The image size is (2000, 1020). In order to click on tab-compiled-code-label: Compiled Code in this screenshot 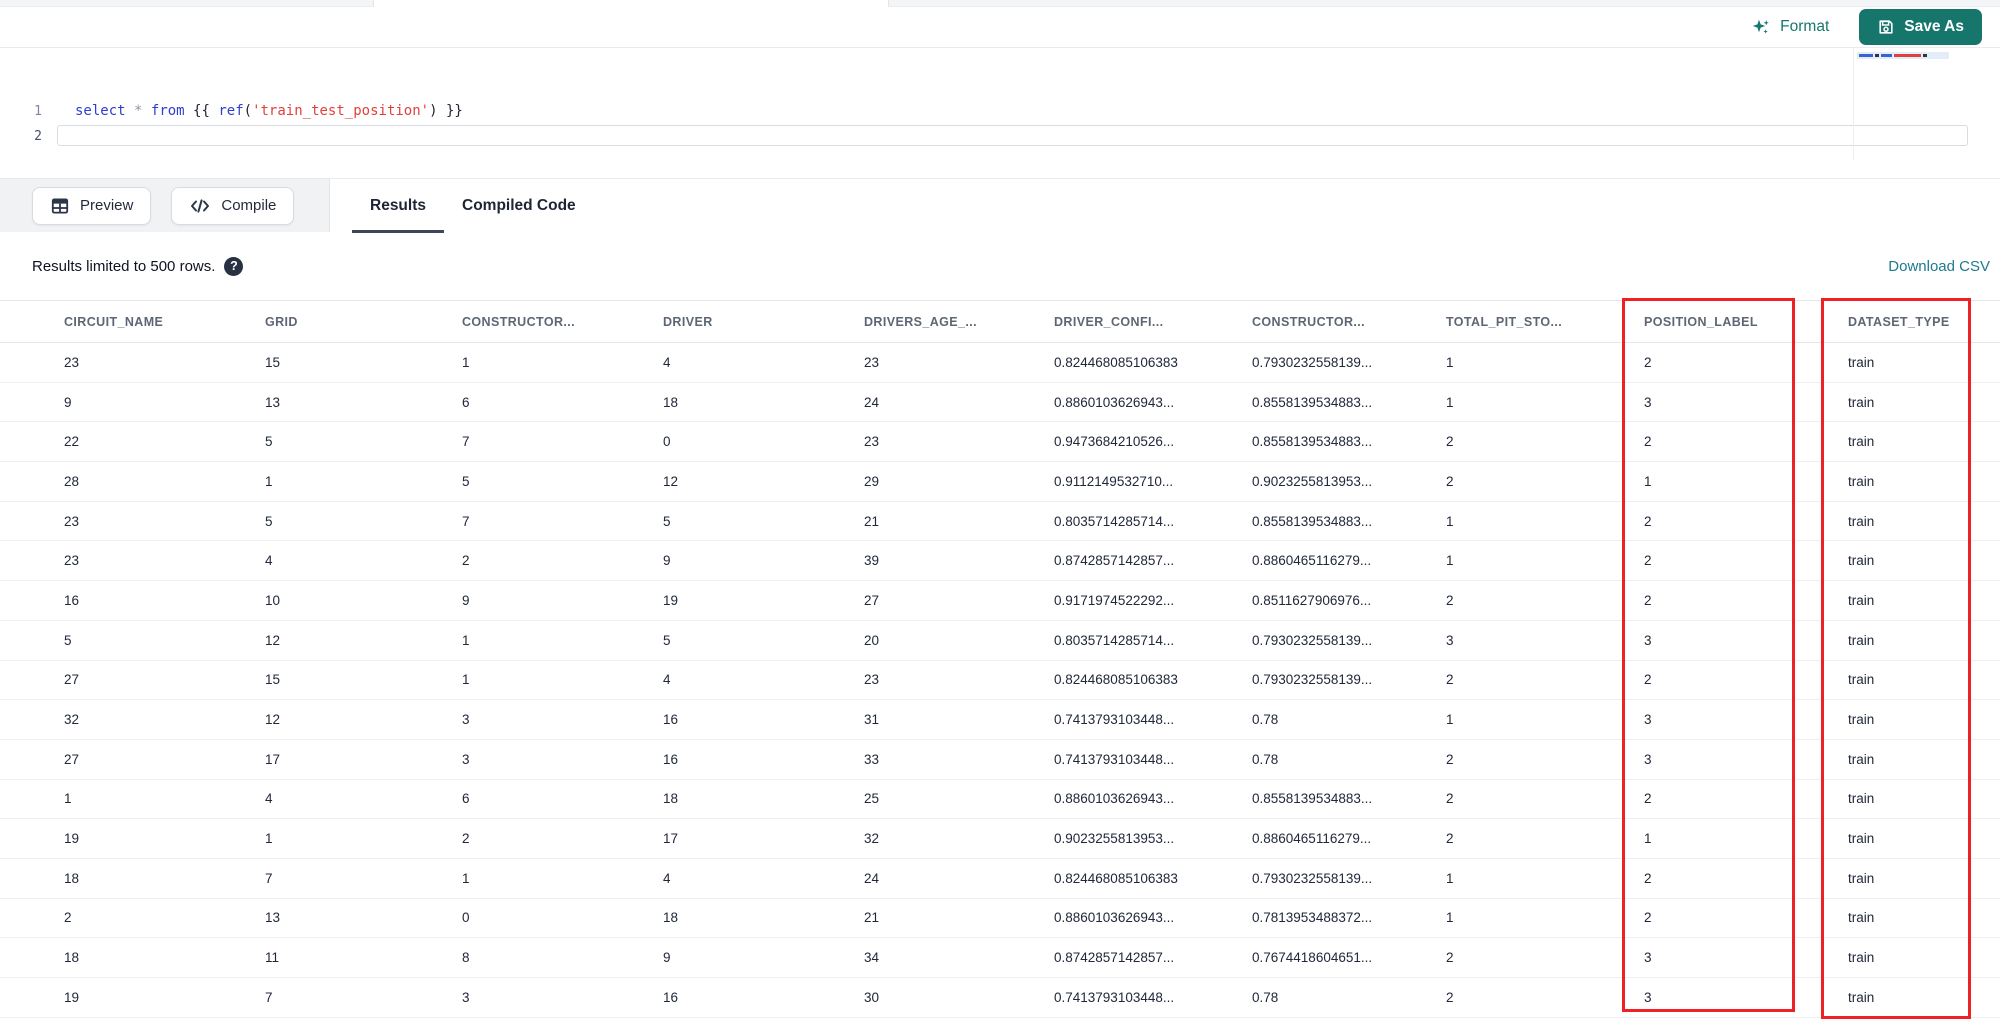, I will do `click(519, 205)`.